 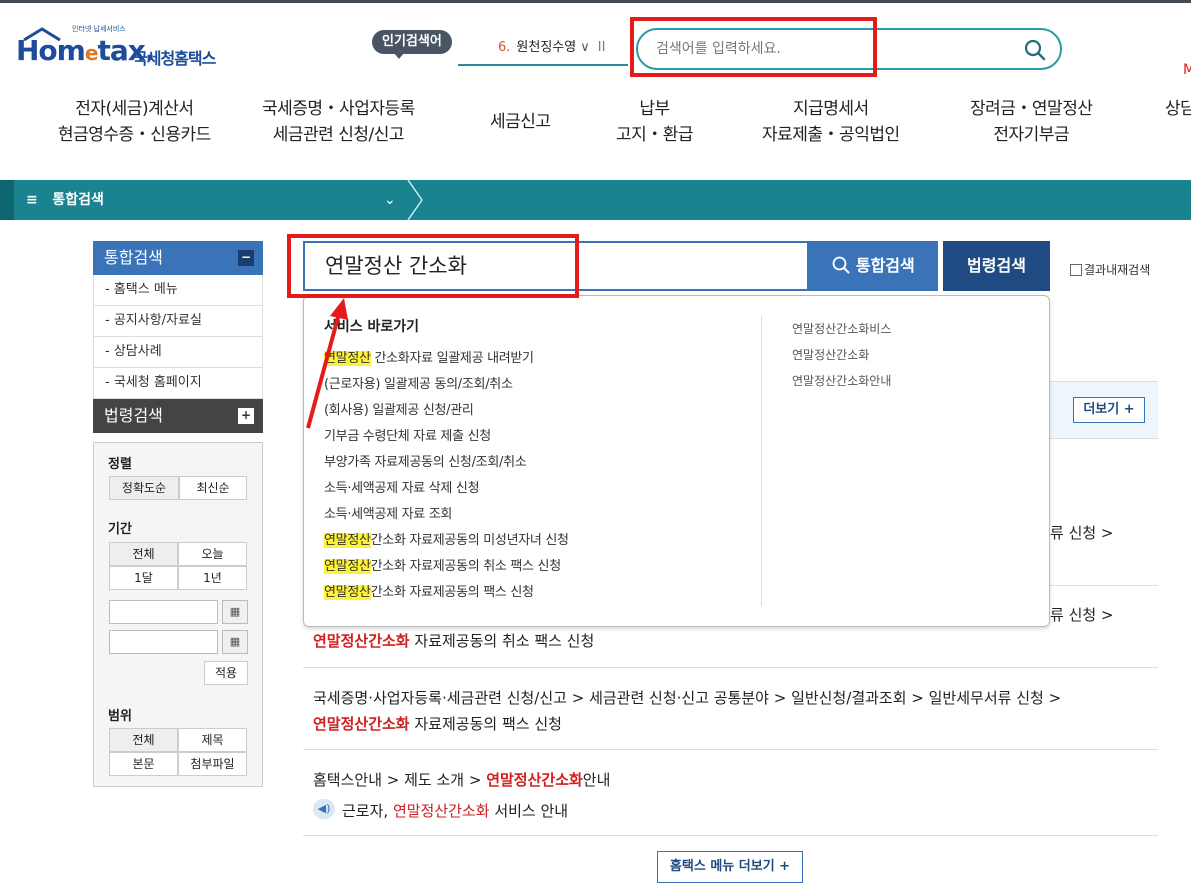 What do you see at coordinates (446, 538) in the screenshot?
I see `dropdown-item: 연말정산간소화 자료제공동의 미성년자녀 신청` at bounding box center [446, 538].